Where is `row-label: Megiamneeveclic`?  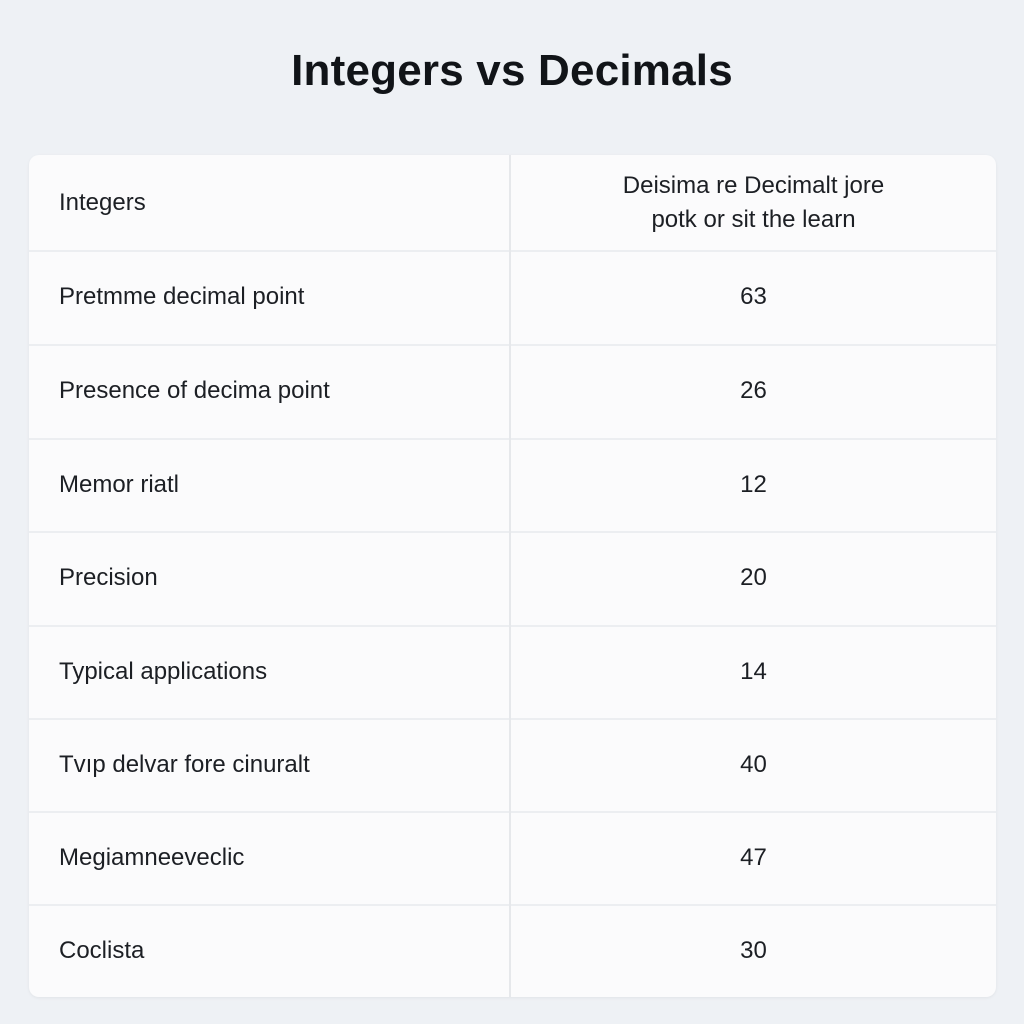
row-label: Megiamneeveclic is located at coordinates (270, 857).